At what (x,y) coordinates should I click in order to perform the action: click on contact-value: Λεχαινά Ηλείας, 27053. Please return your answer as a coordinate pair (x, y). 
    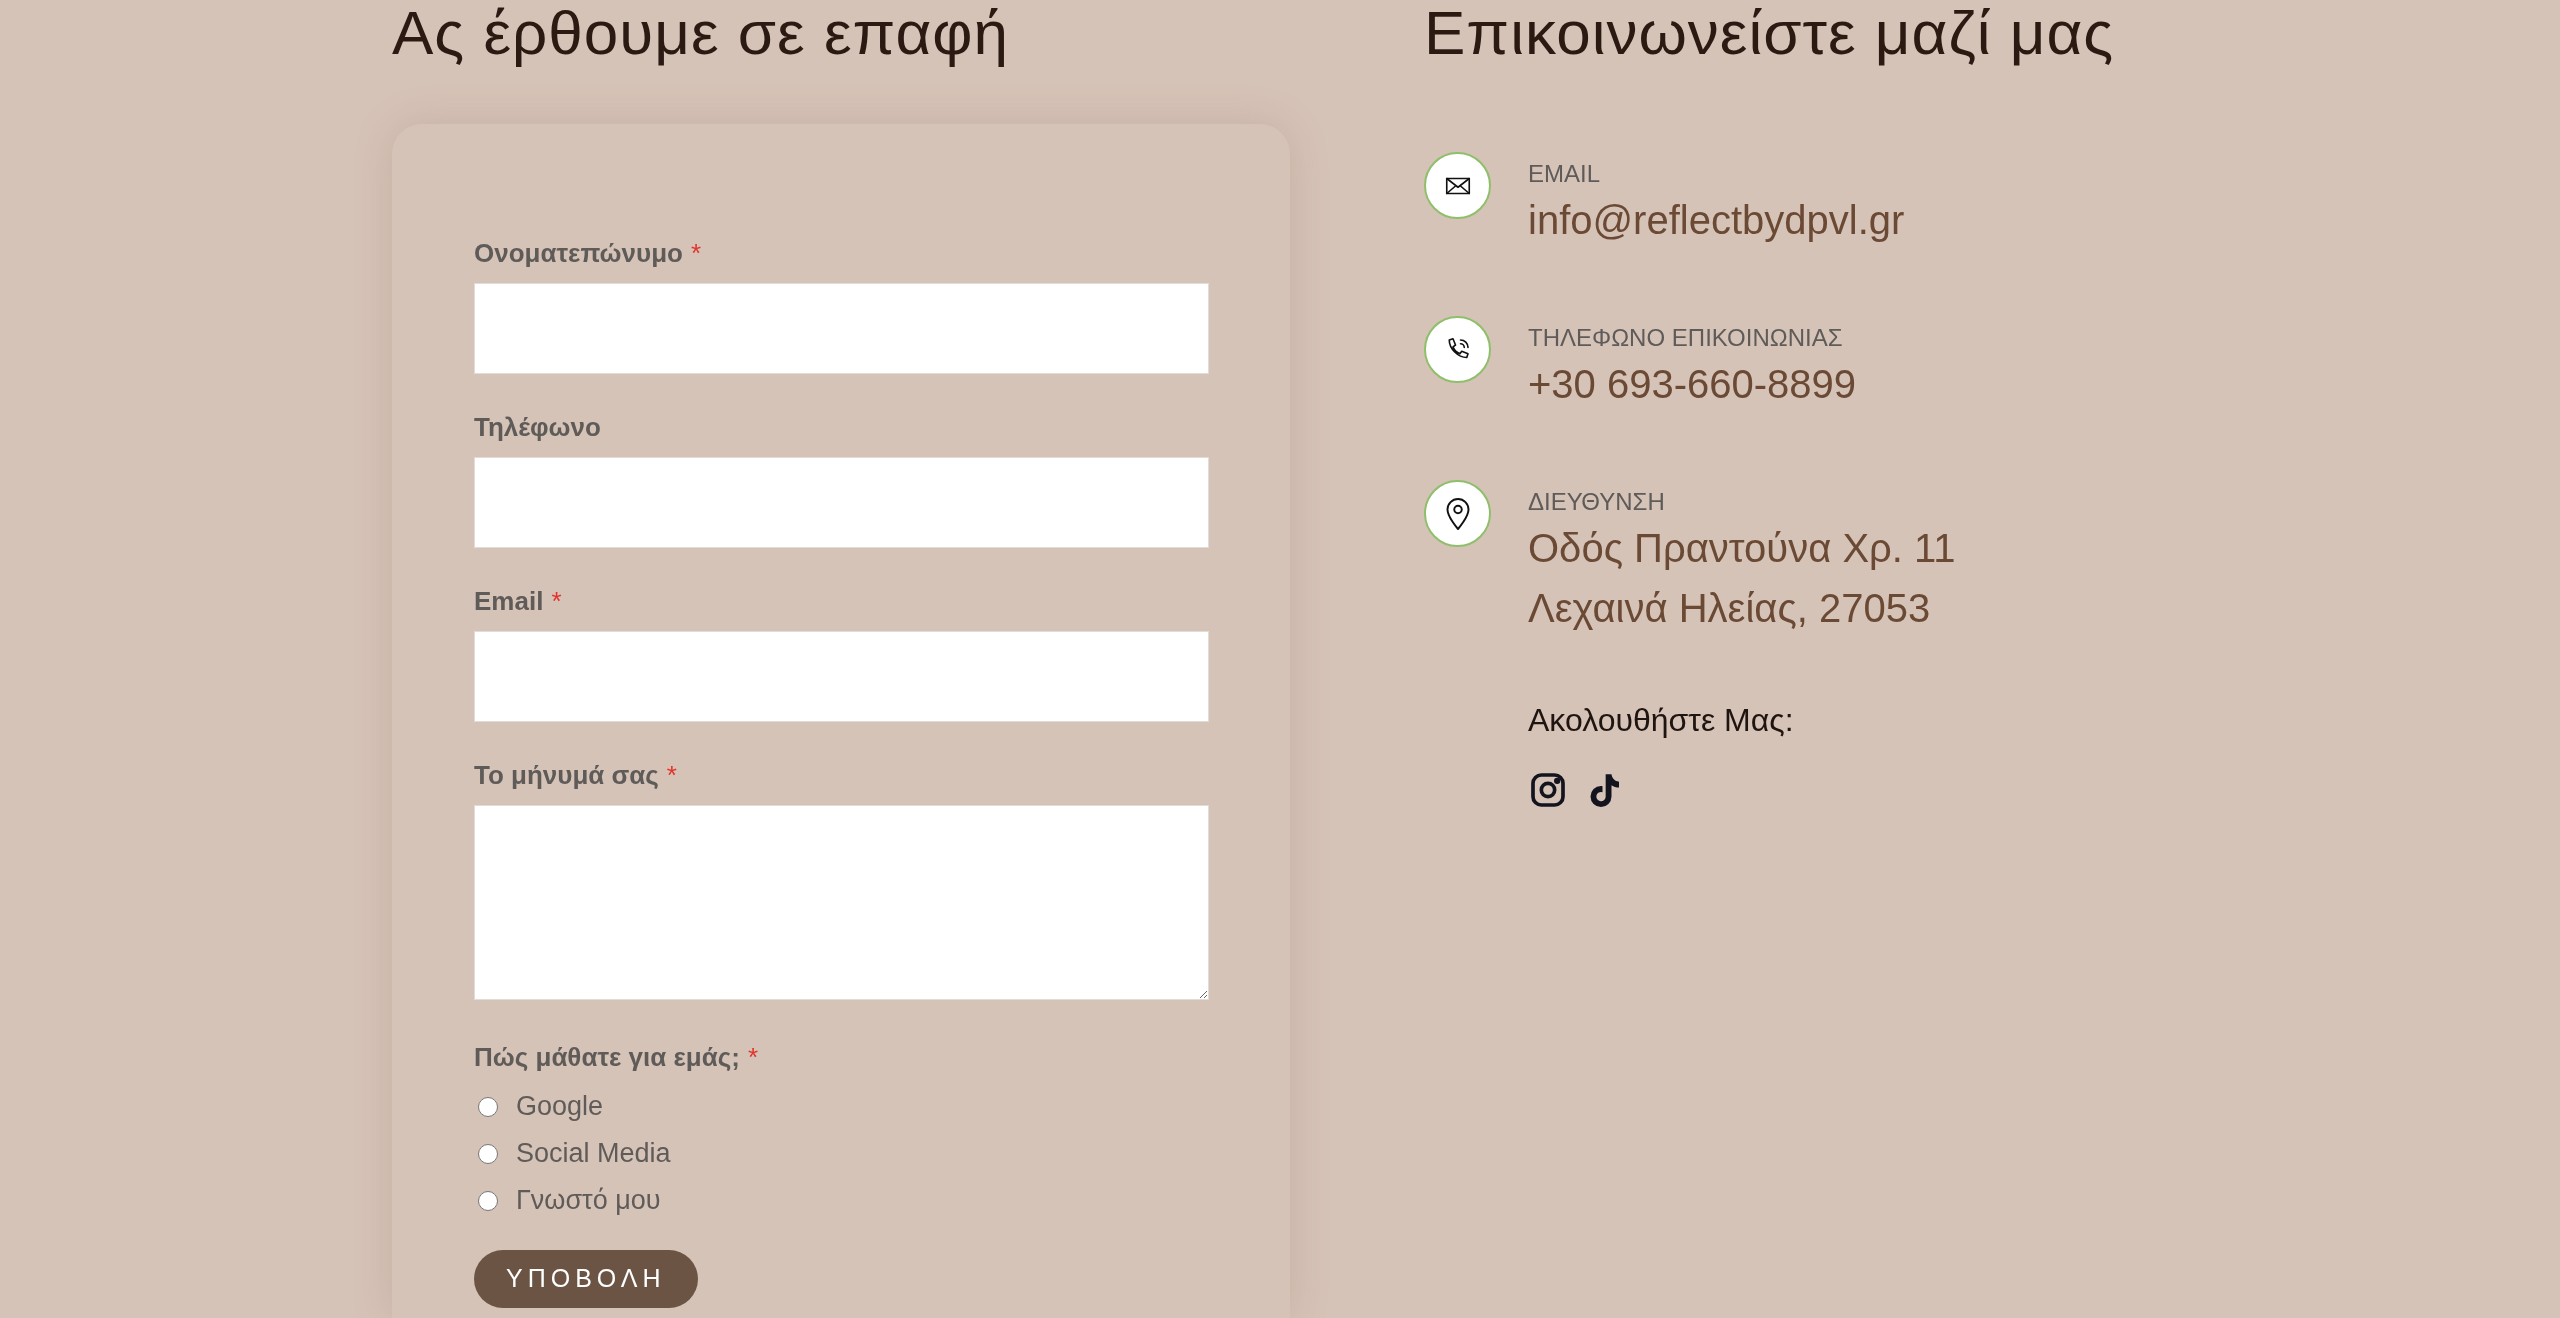
    Looking at the image, I should click on (1730, 608).